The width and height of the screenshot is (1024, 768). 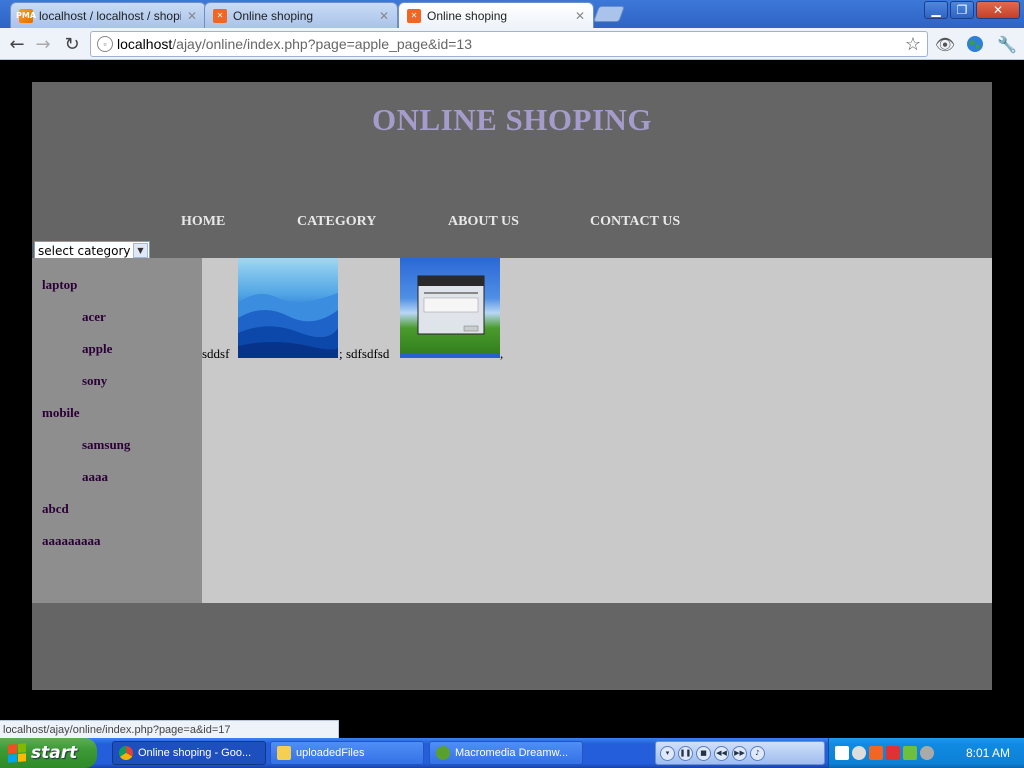 What do you see at coordinates (703, 753) in the screenshot?
I see `stop-icon: ■` at bounding box center [703, 753].